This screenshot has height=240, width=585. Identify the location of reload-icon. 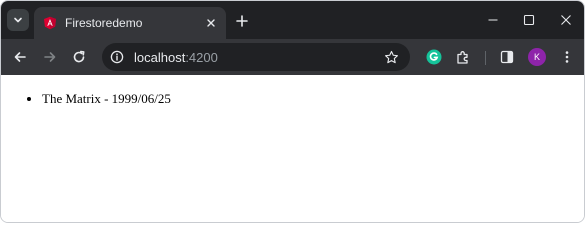
(79, 56).